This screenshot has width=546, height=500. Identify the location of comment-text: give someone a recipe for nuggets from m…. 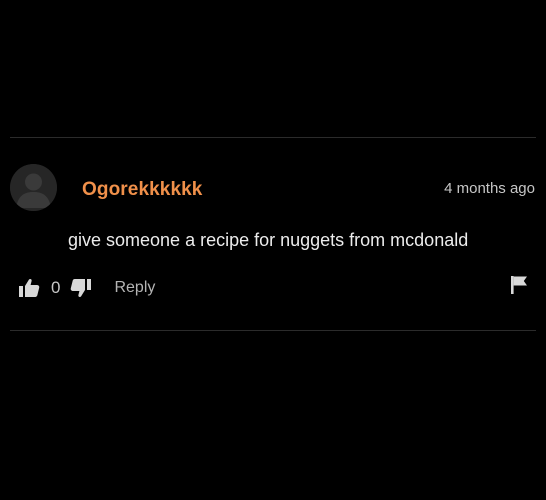
(268, 240).